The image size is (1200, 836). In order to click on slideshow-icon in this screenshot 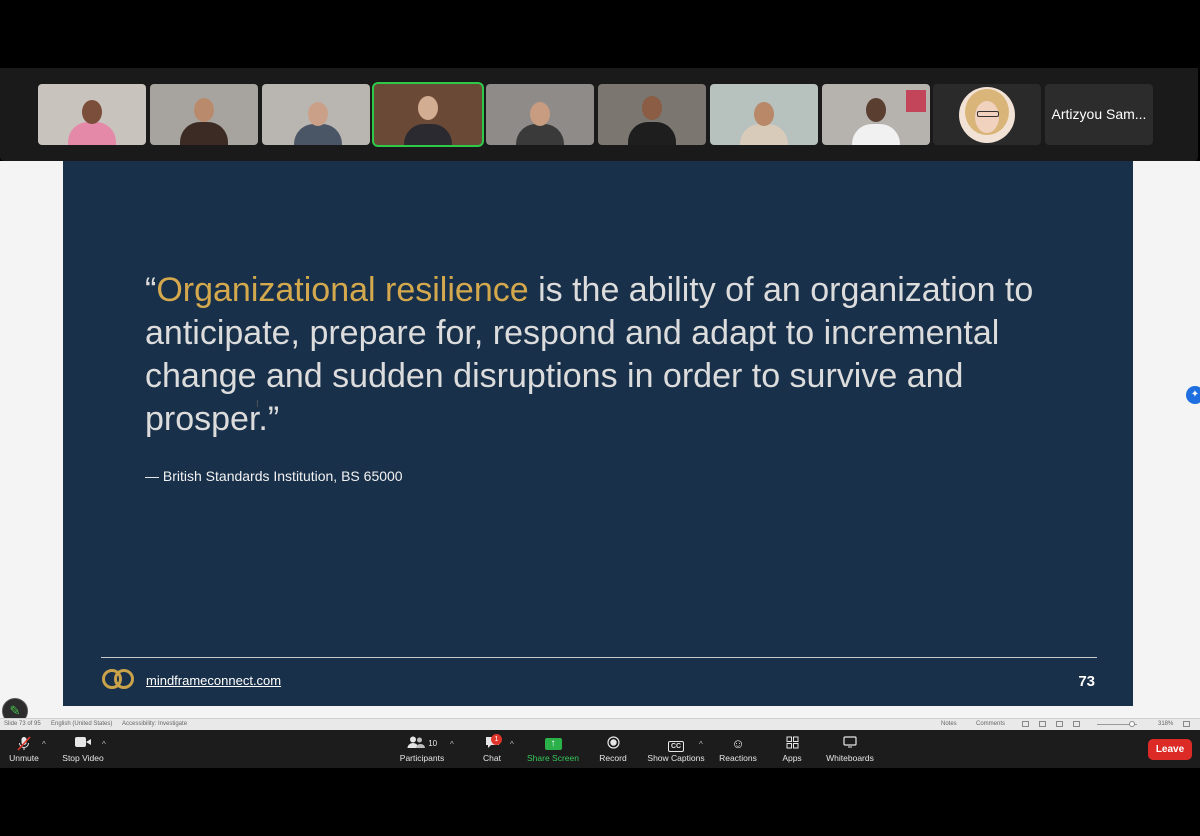, I will do `click(1076, 724)`.